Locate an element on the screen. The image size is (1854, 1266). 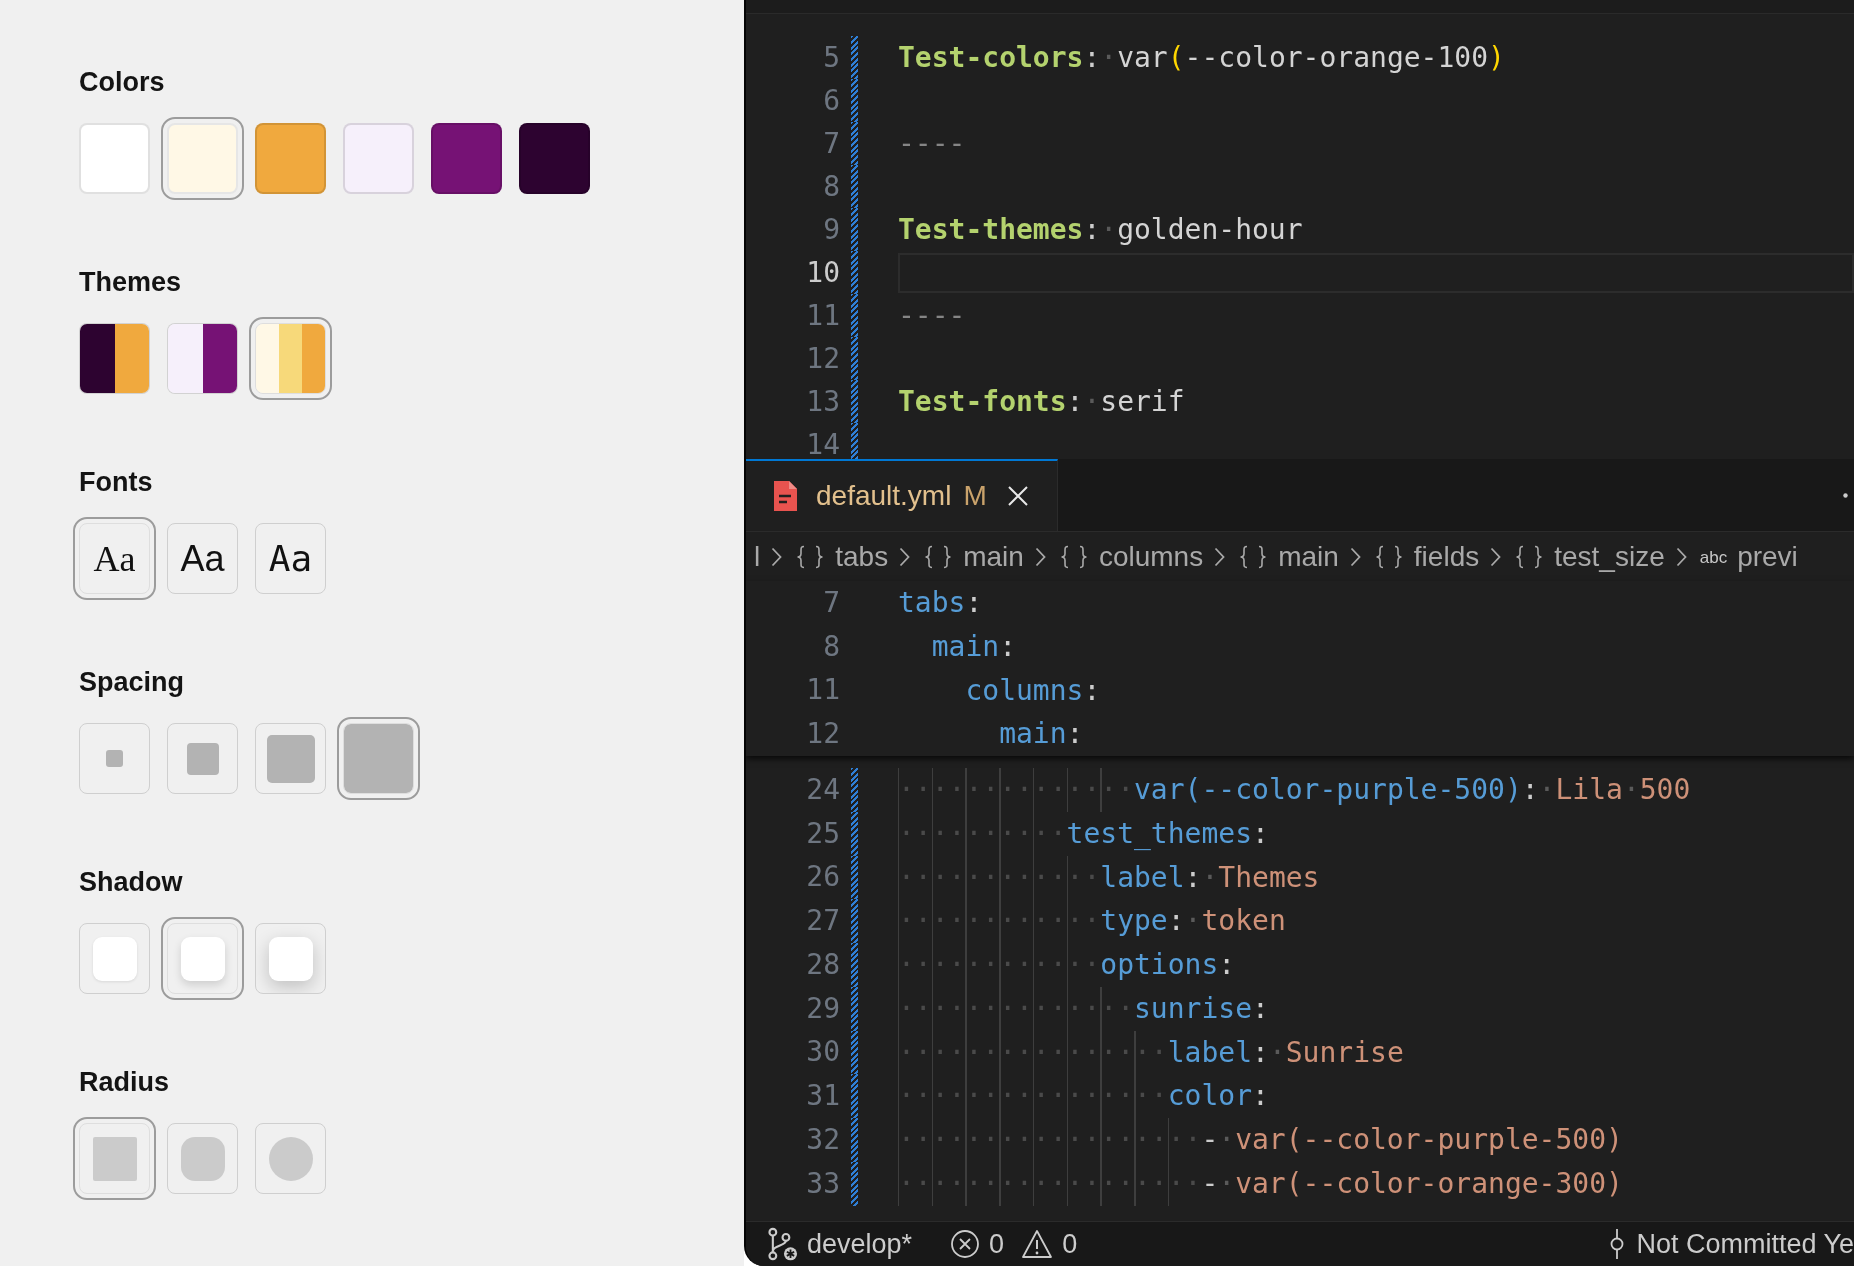
code-line: ············label:·Themes is located at coordinates (1109, 877).